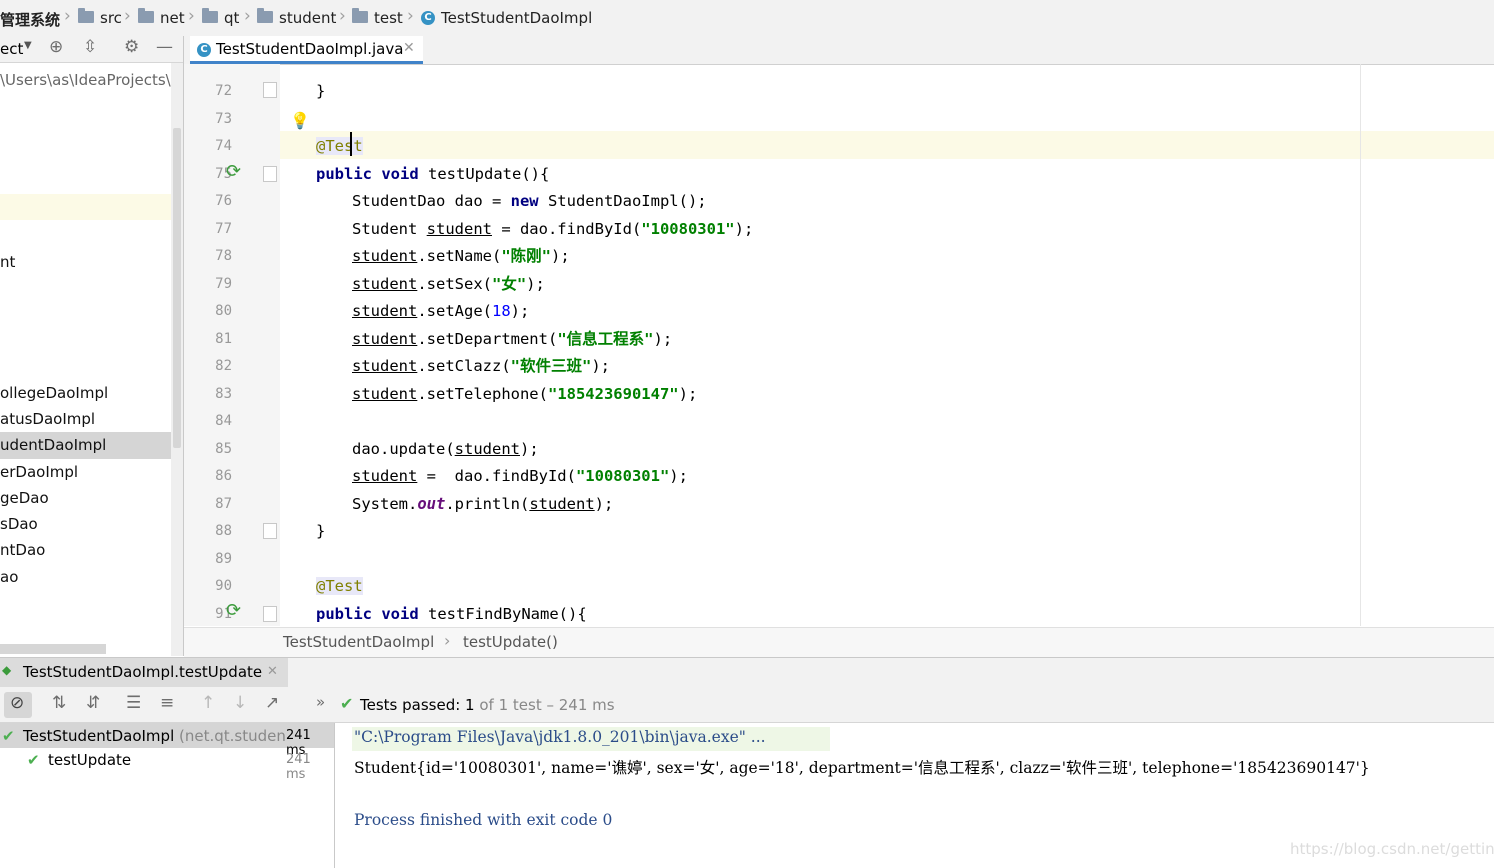  What do you see at coordinates (487, 705) in the screenshot?
I see `test-status: Tests passed: 1 of 1 test – 241 ms` at bounding box center [487, 705].